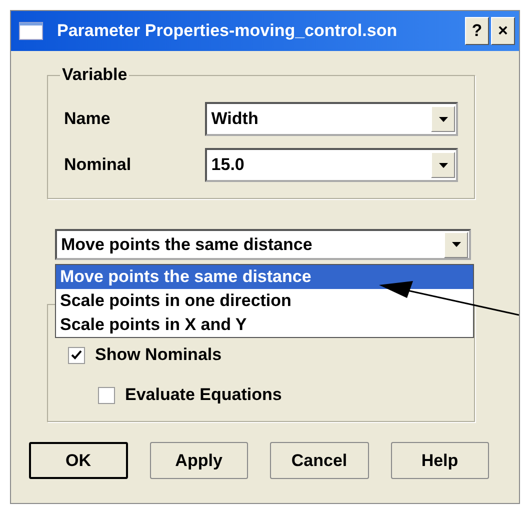 The height and width of the screenshot is (528, 526). What do you see at coordinates (264, 325) in the screenshot?
I see `dropdown-option: Scale points in X and Y` at bounding box center [264, 325].